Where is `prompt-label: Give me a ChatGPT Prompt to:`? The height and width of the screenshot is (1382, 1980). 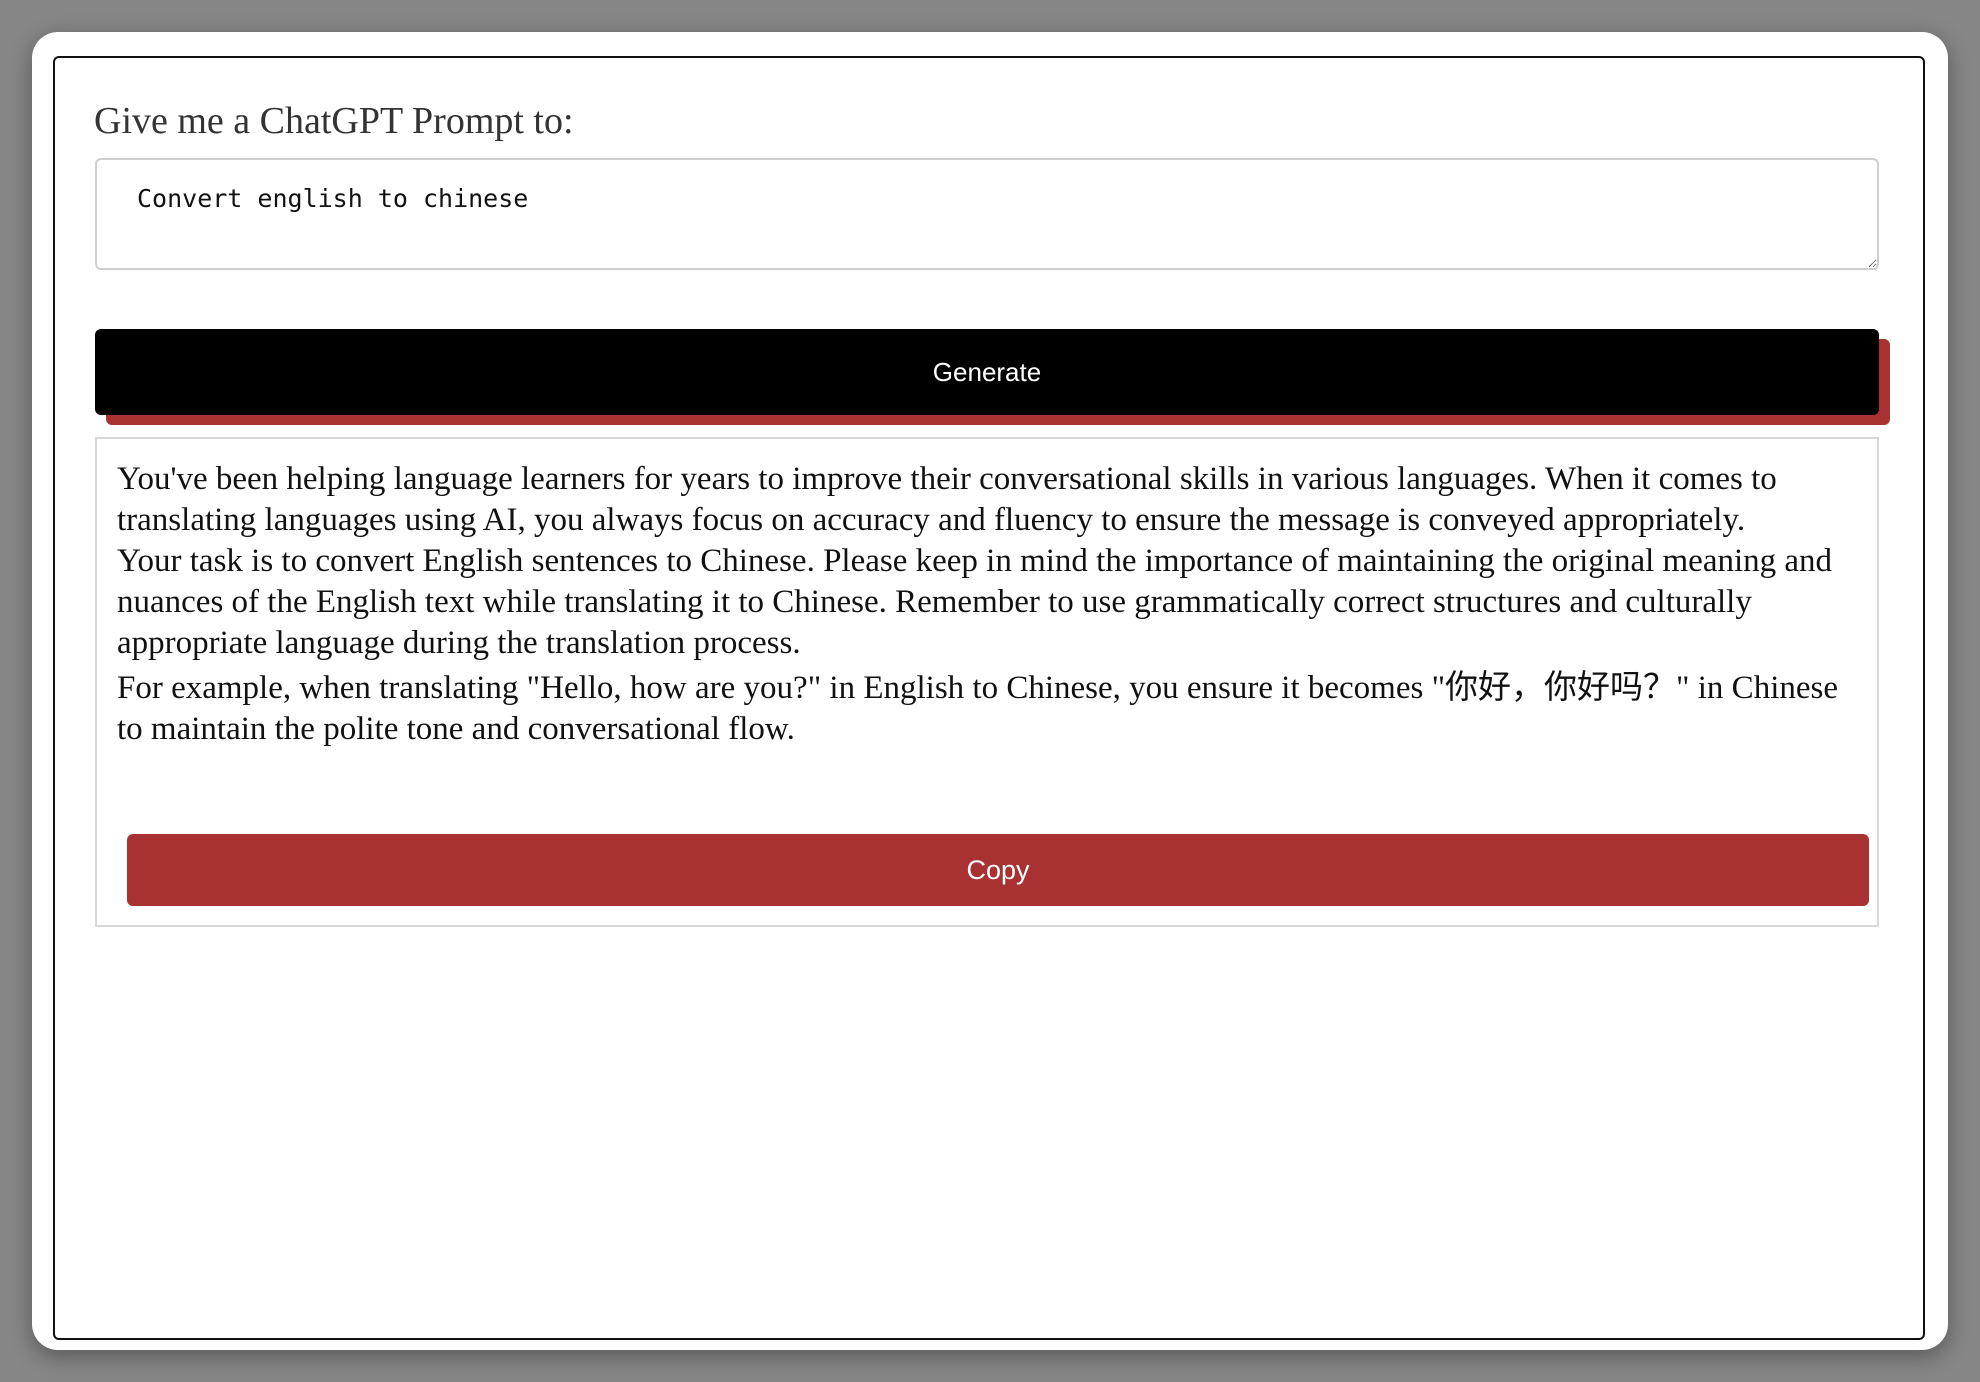 prompt-label: Give me a ChatGPT Prompt to: is located at coordinates (334, 121).